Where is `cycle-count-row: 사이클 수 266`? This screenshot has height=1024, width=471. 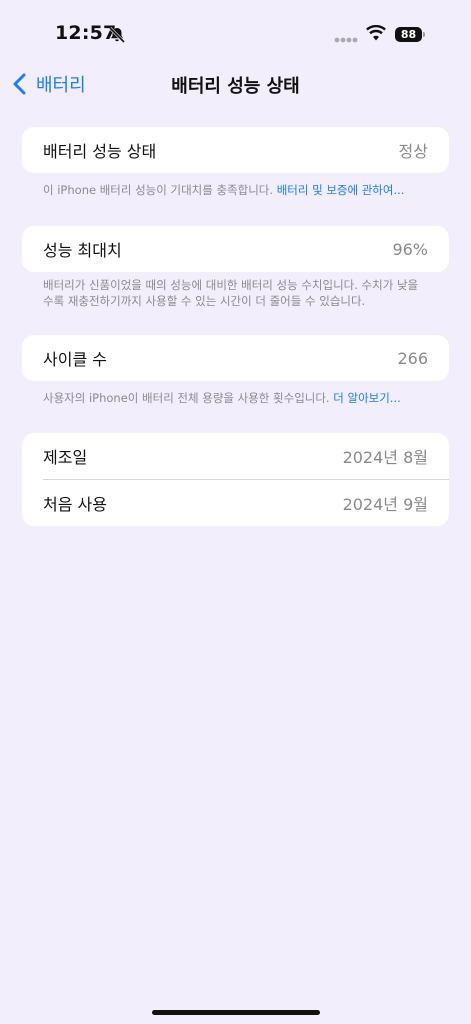 cycle-count-row: 사이클 수 266 is located at coordinates (235, 358).